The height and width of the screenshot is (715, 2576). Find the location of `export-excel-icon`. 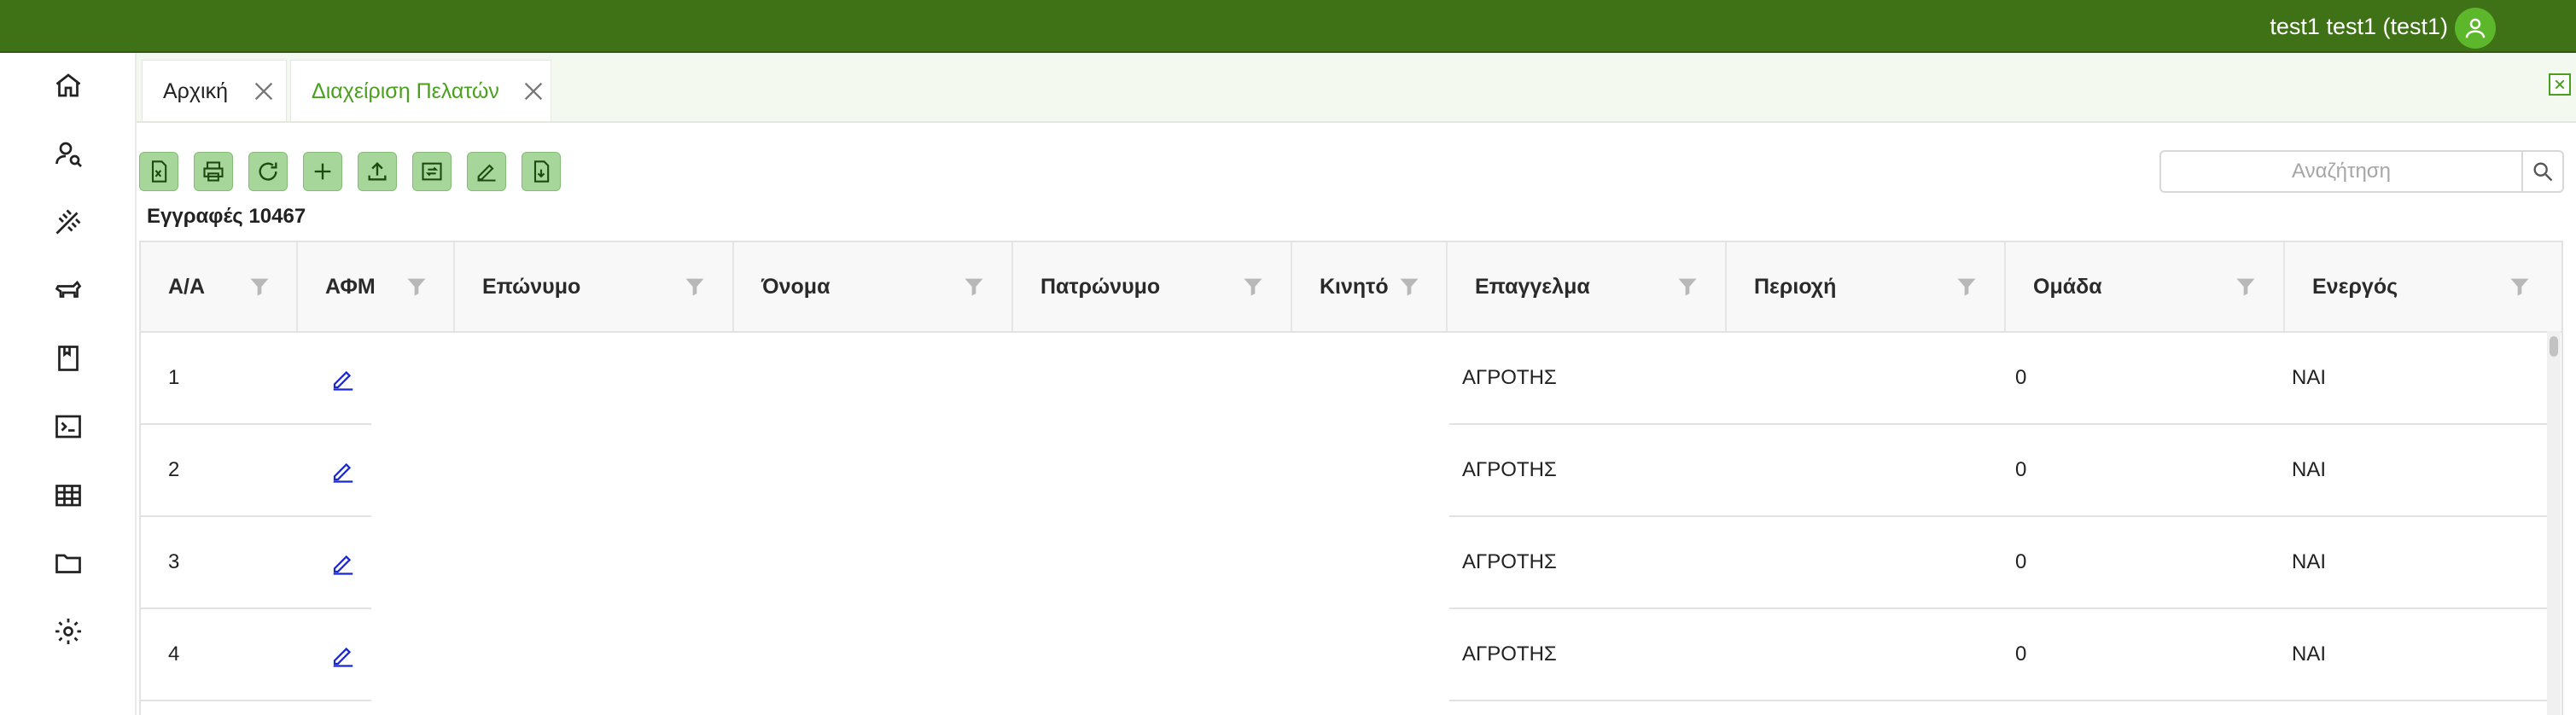

export-excel-icon is located at coordinates (159, 171).